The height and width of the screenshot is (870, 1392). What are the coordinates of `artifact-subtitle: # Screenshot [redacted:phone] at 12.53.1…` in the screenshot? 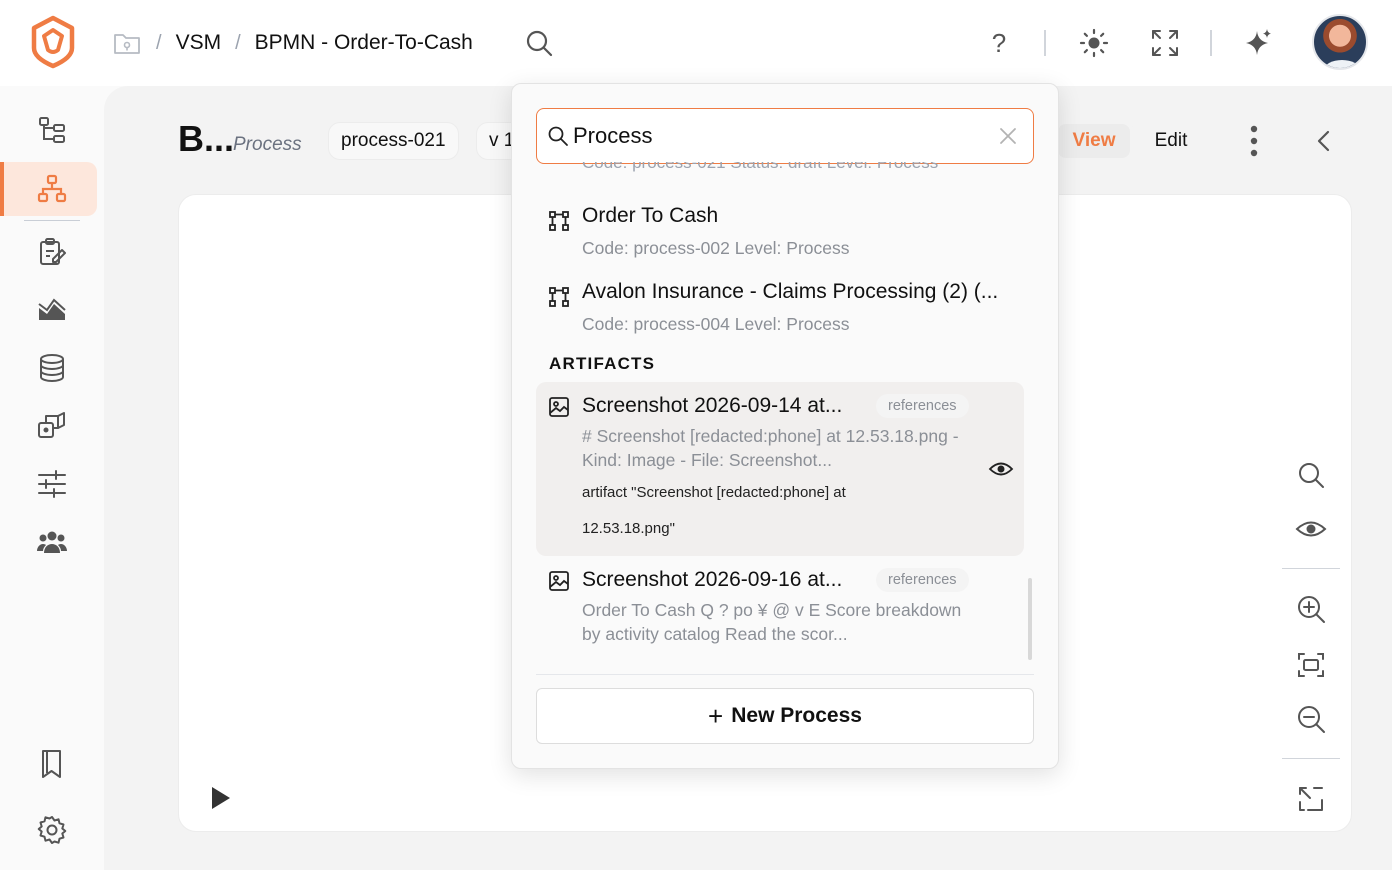 It's located at (770, 448).